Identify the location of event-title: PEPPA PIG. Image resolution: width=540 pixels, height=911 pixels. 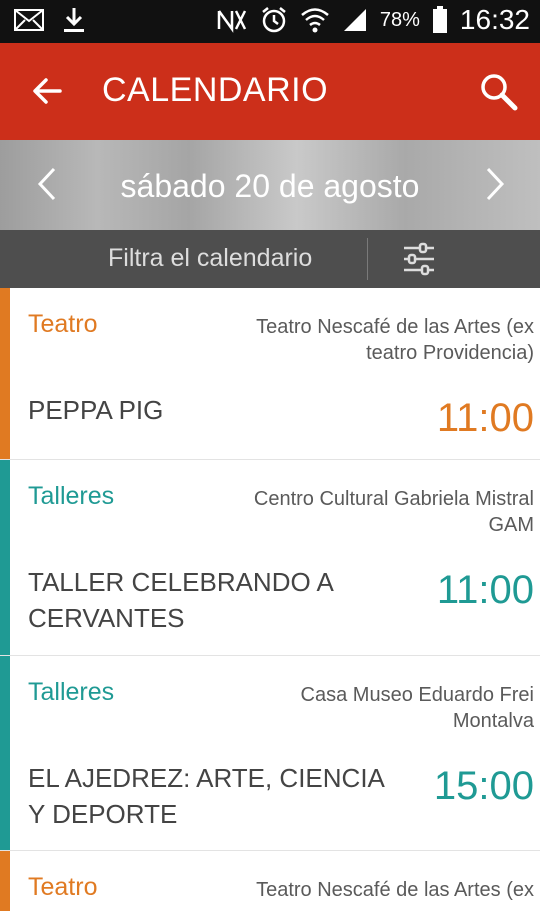
(228, 410).